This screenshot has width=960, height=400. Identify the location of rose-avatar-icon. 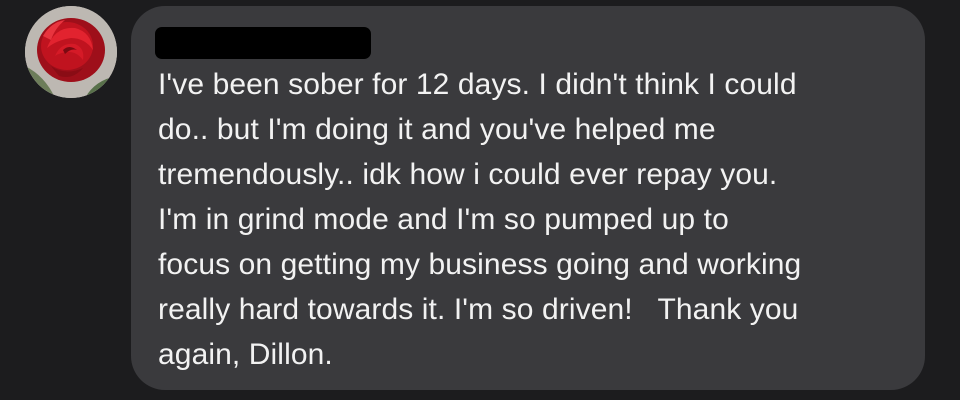
(71, 52).